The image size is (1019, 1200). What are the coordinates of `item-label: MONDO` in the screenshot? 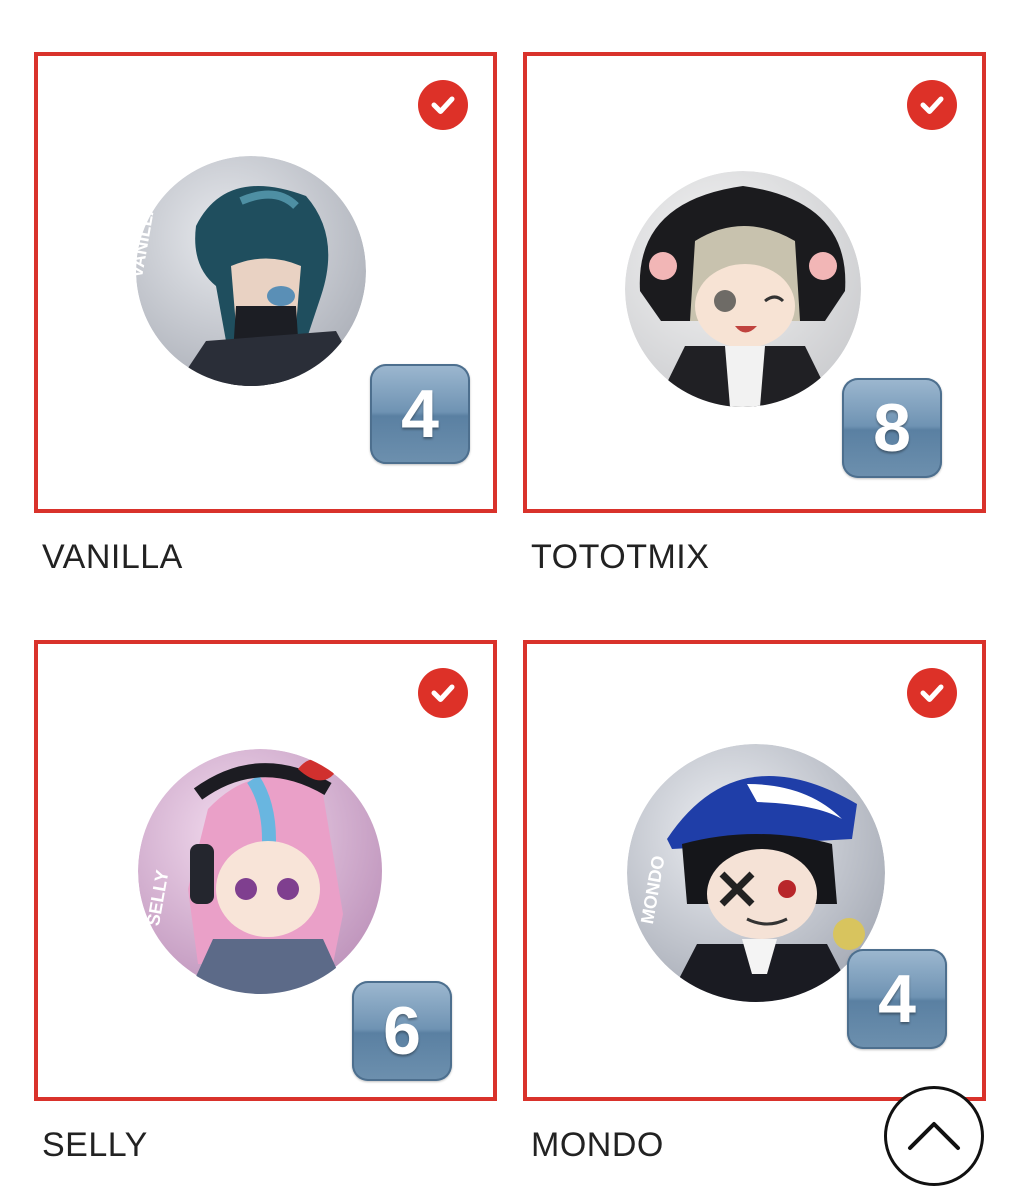 It's located at (597, 1145).